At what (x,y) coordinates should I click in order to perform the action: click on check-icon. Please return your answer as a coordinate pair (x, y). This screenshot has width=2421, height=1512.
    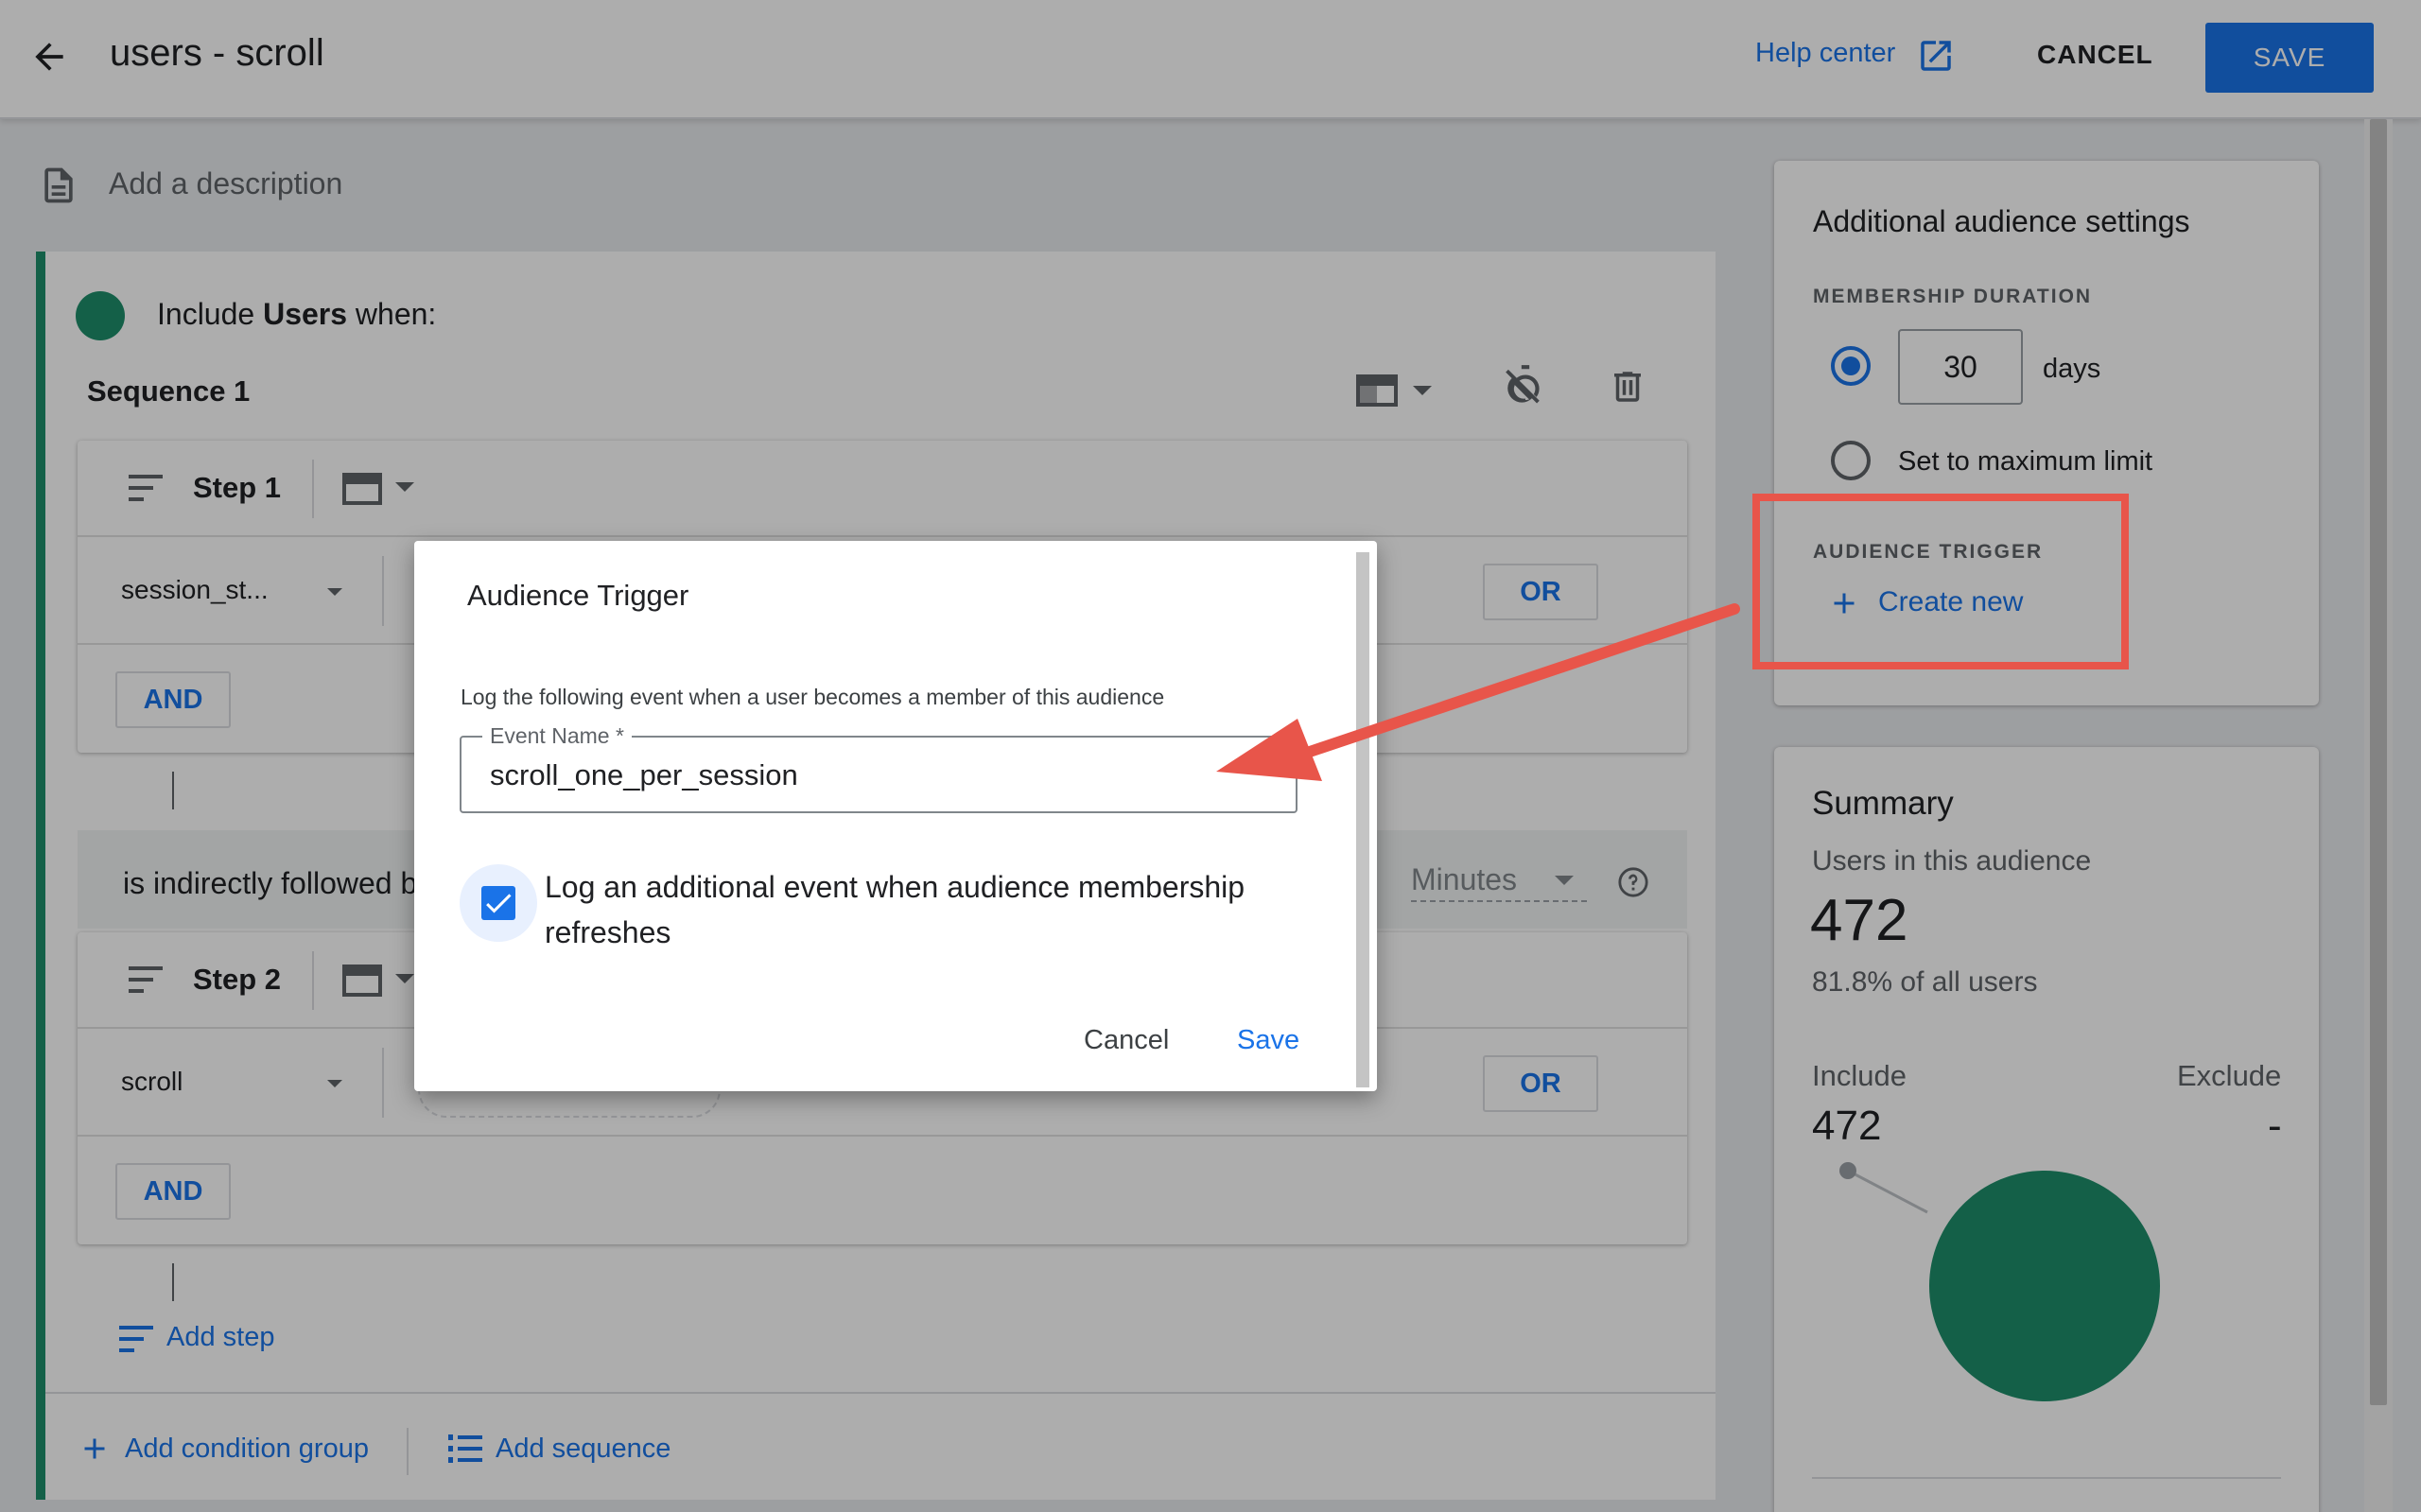
    Looking at the image, I should click on (499, 903).